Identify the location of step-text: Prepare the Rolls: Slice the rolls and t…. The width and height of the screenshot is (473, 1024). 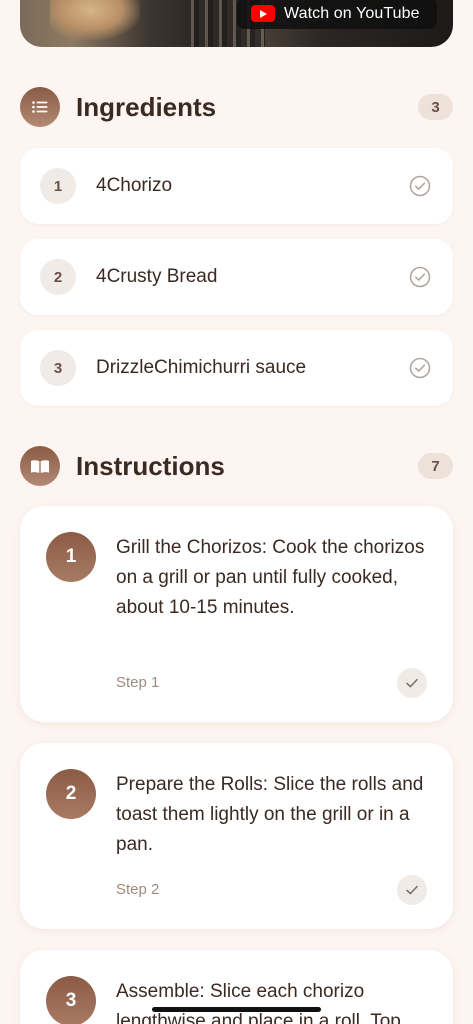
(270, 814).